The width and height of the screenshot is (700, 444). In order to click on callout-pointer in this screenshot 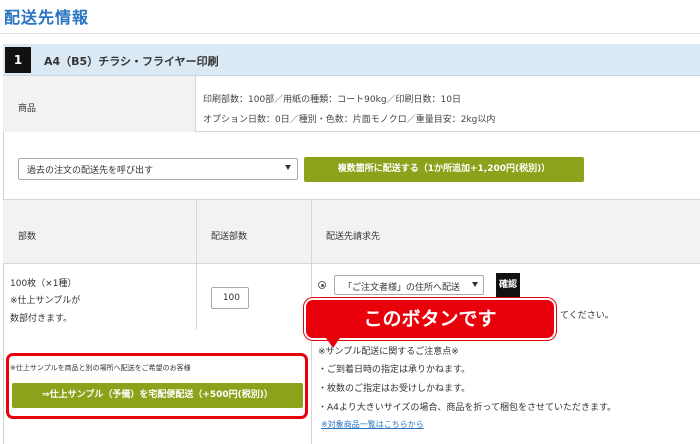, I will do `click(333, 343)`.